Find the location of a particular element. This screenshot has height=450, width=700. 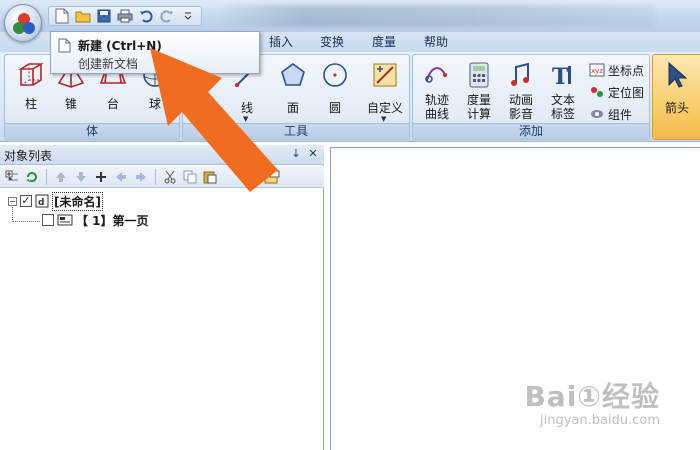

circle-label: 圆 is located at coordinates (334, 108).